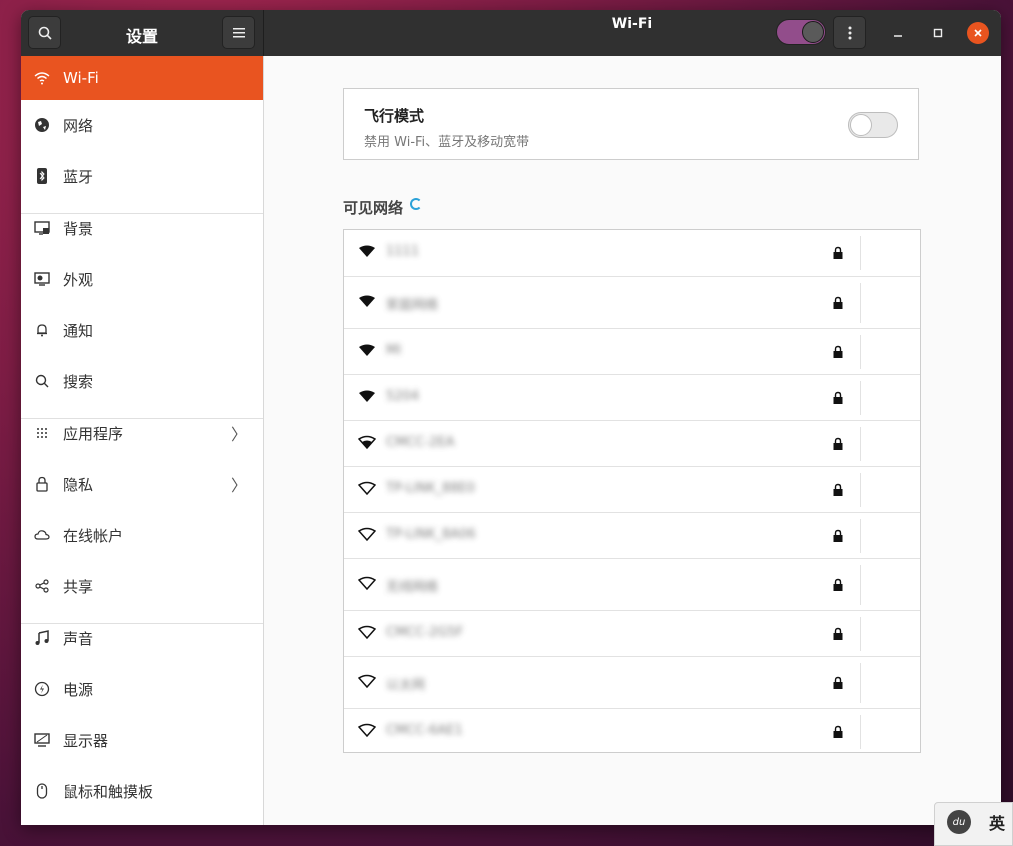 The image size is (1013, 846). I want to click on sidebar-item-applications: 应用程序 〉, so click(142, 433).